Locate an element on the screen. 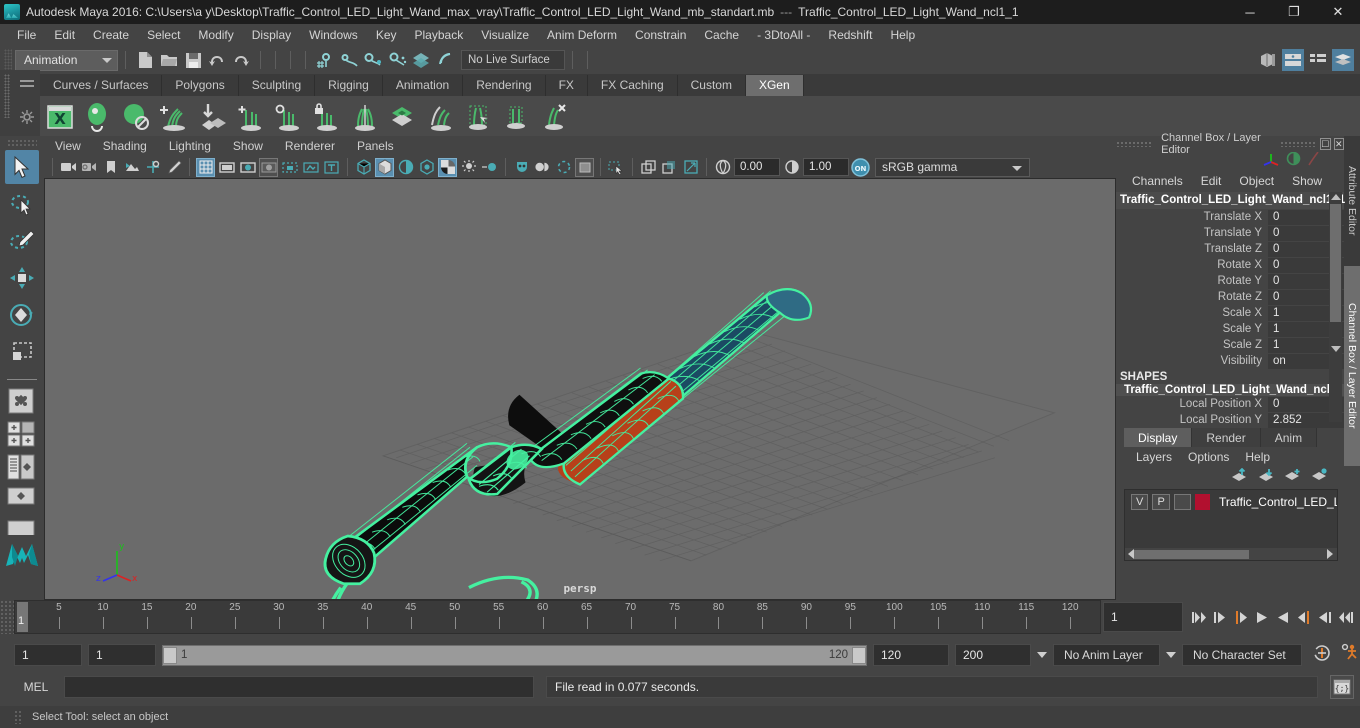 This screenshot has height=728, width=1360. screen-space-ao-icon is located at coordinates (468, 167).